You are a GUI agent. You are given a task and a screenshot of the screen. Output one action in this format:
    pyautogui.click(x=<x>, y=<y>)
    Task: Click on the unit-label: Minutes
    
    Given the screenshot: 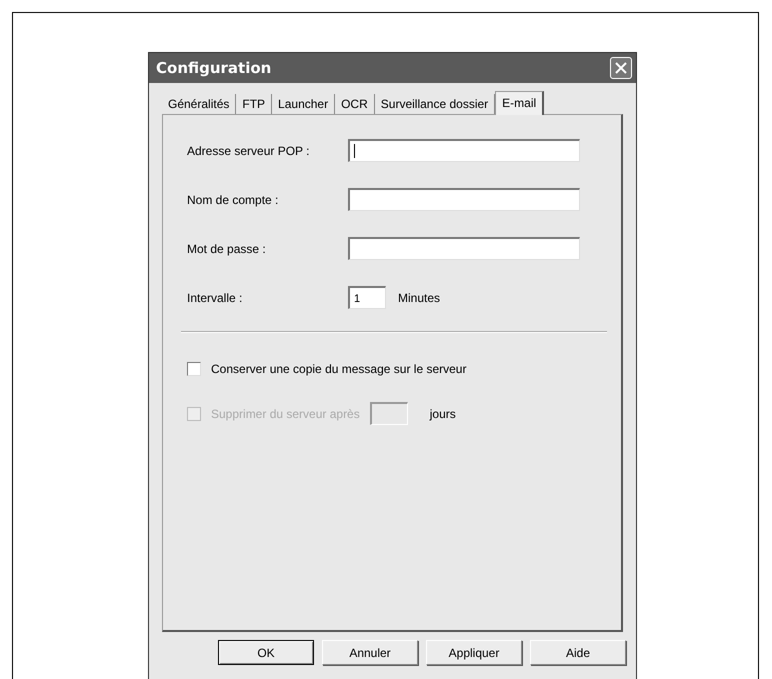 What is the action you would take?
    pyautogui.click(x=419, y=297)
    